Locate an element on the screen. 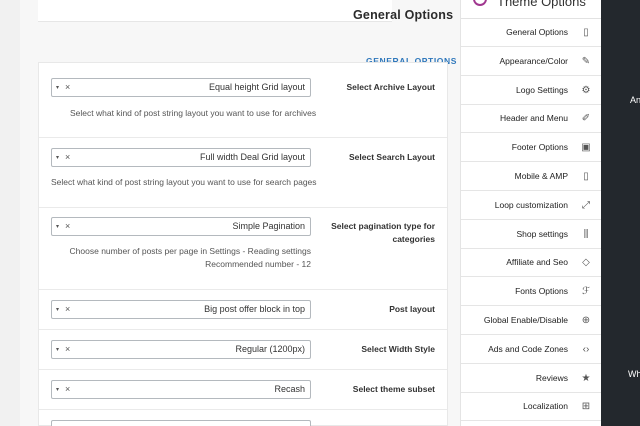  sidebar-item-global-enable-disable: Global Enable/Disable ⊕ is located at coordinates (531, 321).